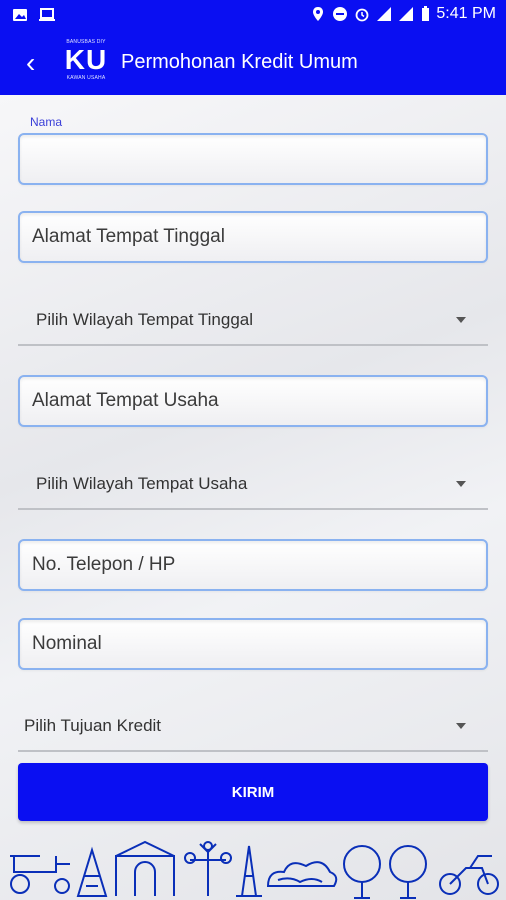  What do you see at coordinates (302, 874) in the screenshot?
I see `cloud-ornament-icon` at bounding box center [302, 874].